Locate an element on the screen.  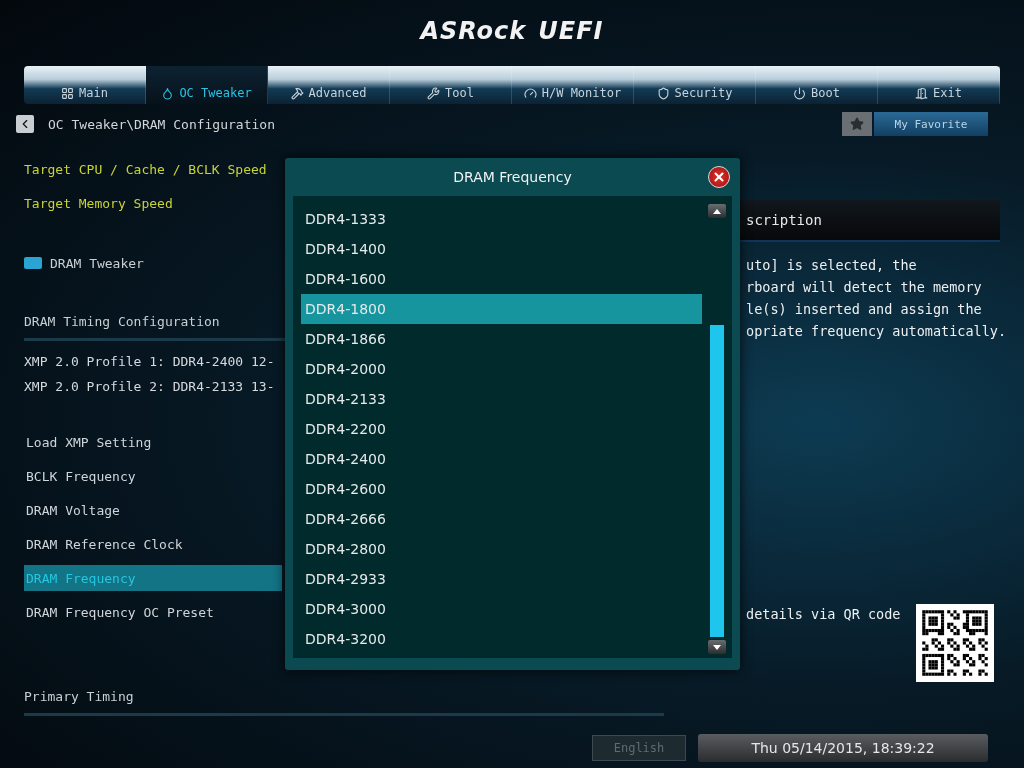
frequency-option: DDR4-2200 is located at coordinates (501, 429).